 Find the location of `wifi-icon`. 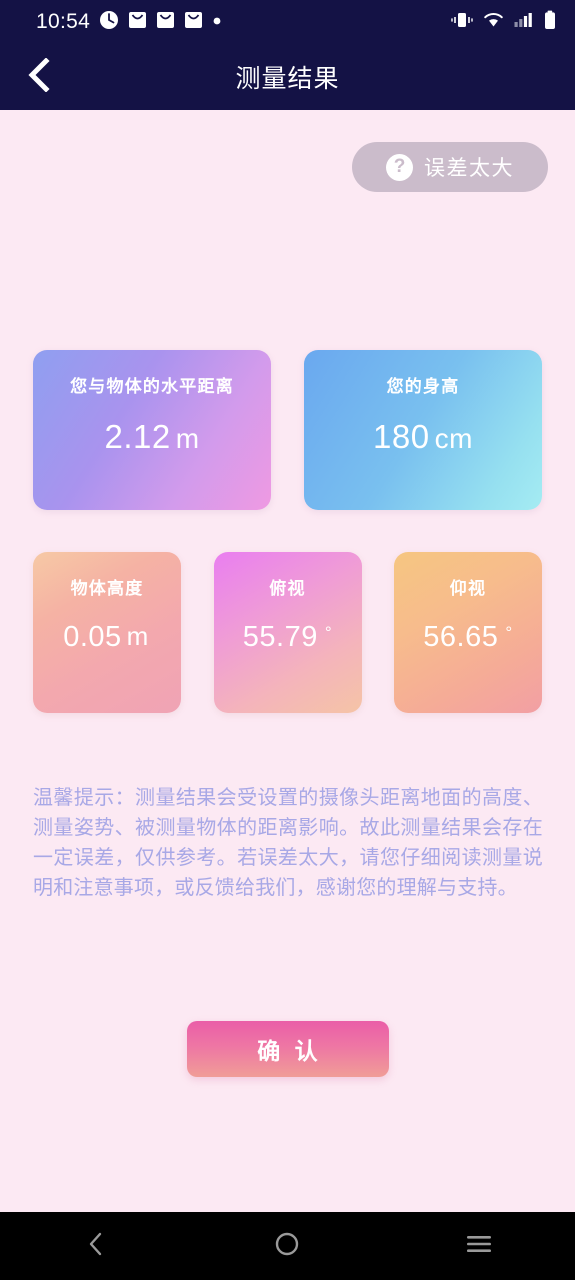

wifi-icon is located at coordinates (493, 22).